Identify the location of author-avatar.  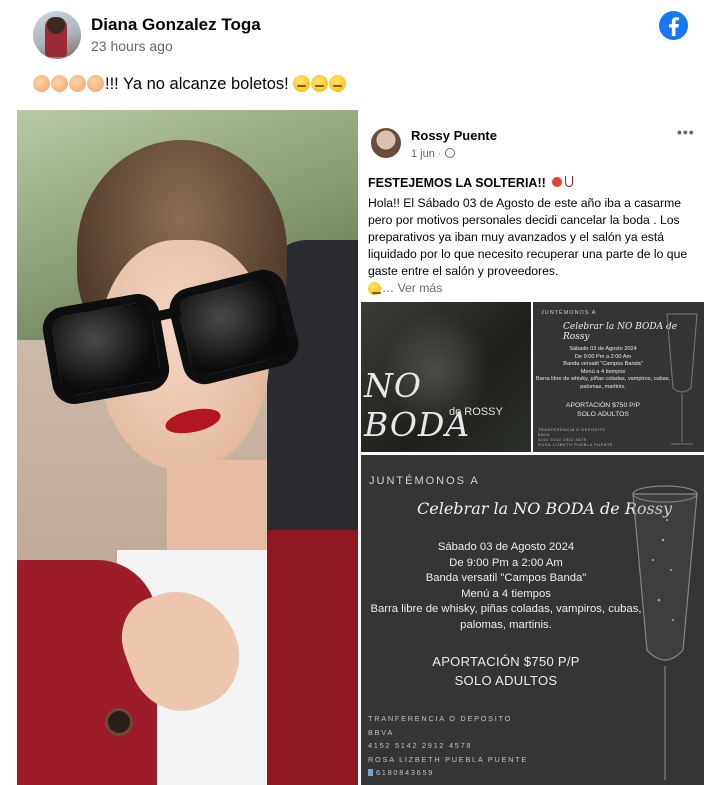
(57, 35).